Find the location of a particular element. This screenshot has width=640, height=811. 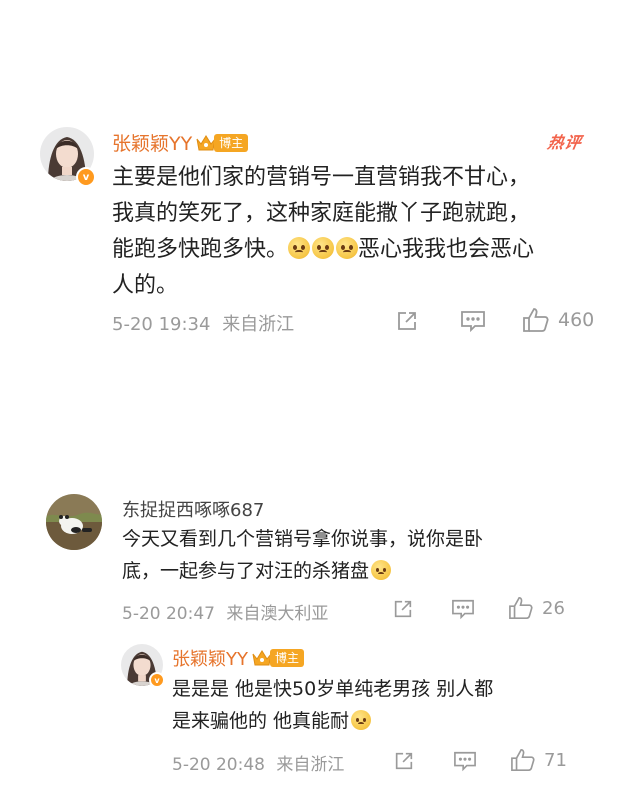

comment-meta: 5-20 19:34 来自浙江 is located at coordinates (203, 323).